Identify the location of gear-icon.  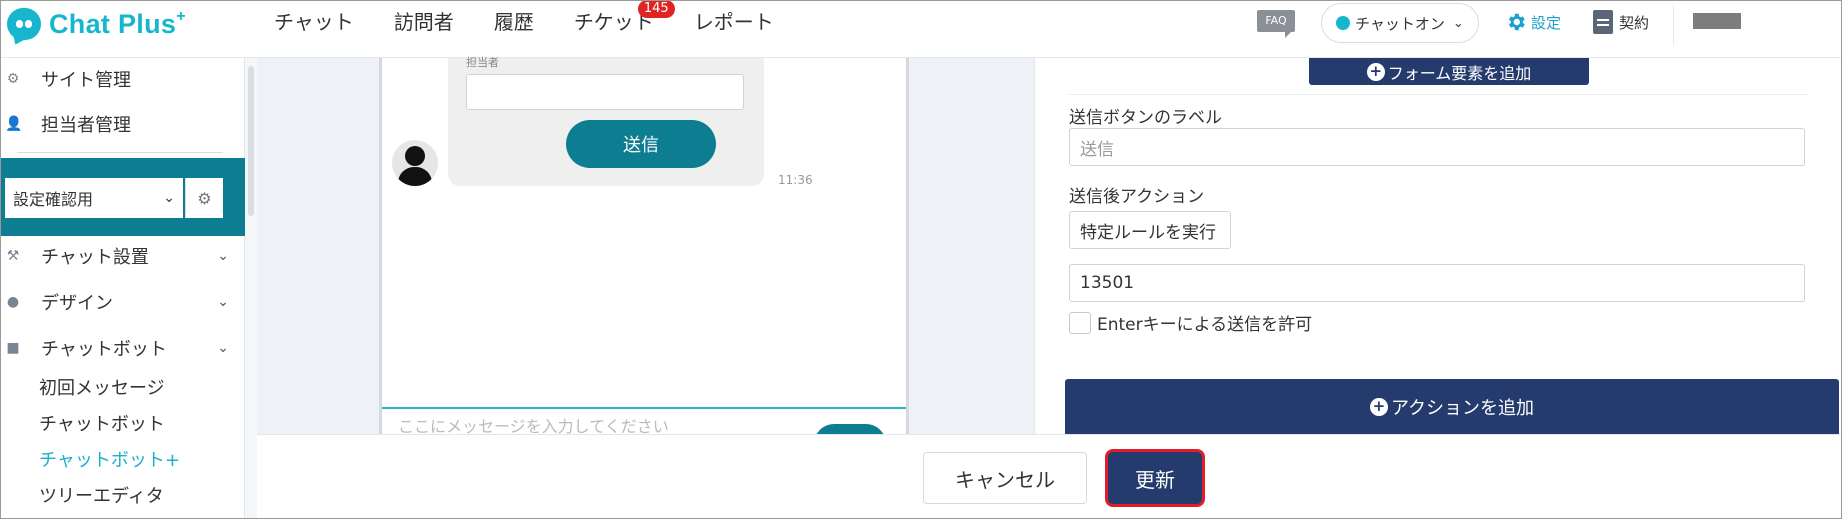
(1516, 22).